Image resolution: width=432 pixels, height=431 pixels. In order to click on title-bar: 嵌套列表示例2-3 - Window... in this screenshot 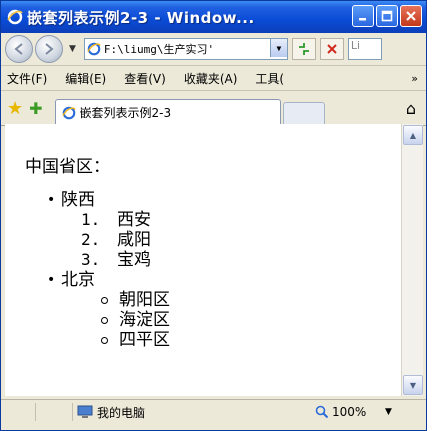, I will do `click(213, 17)`.